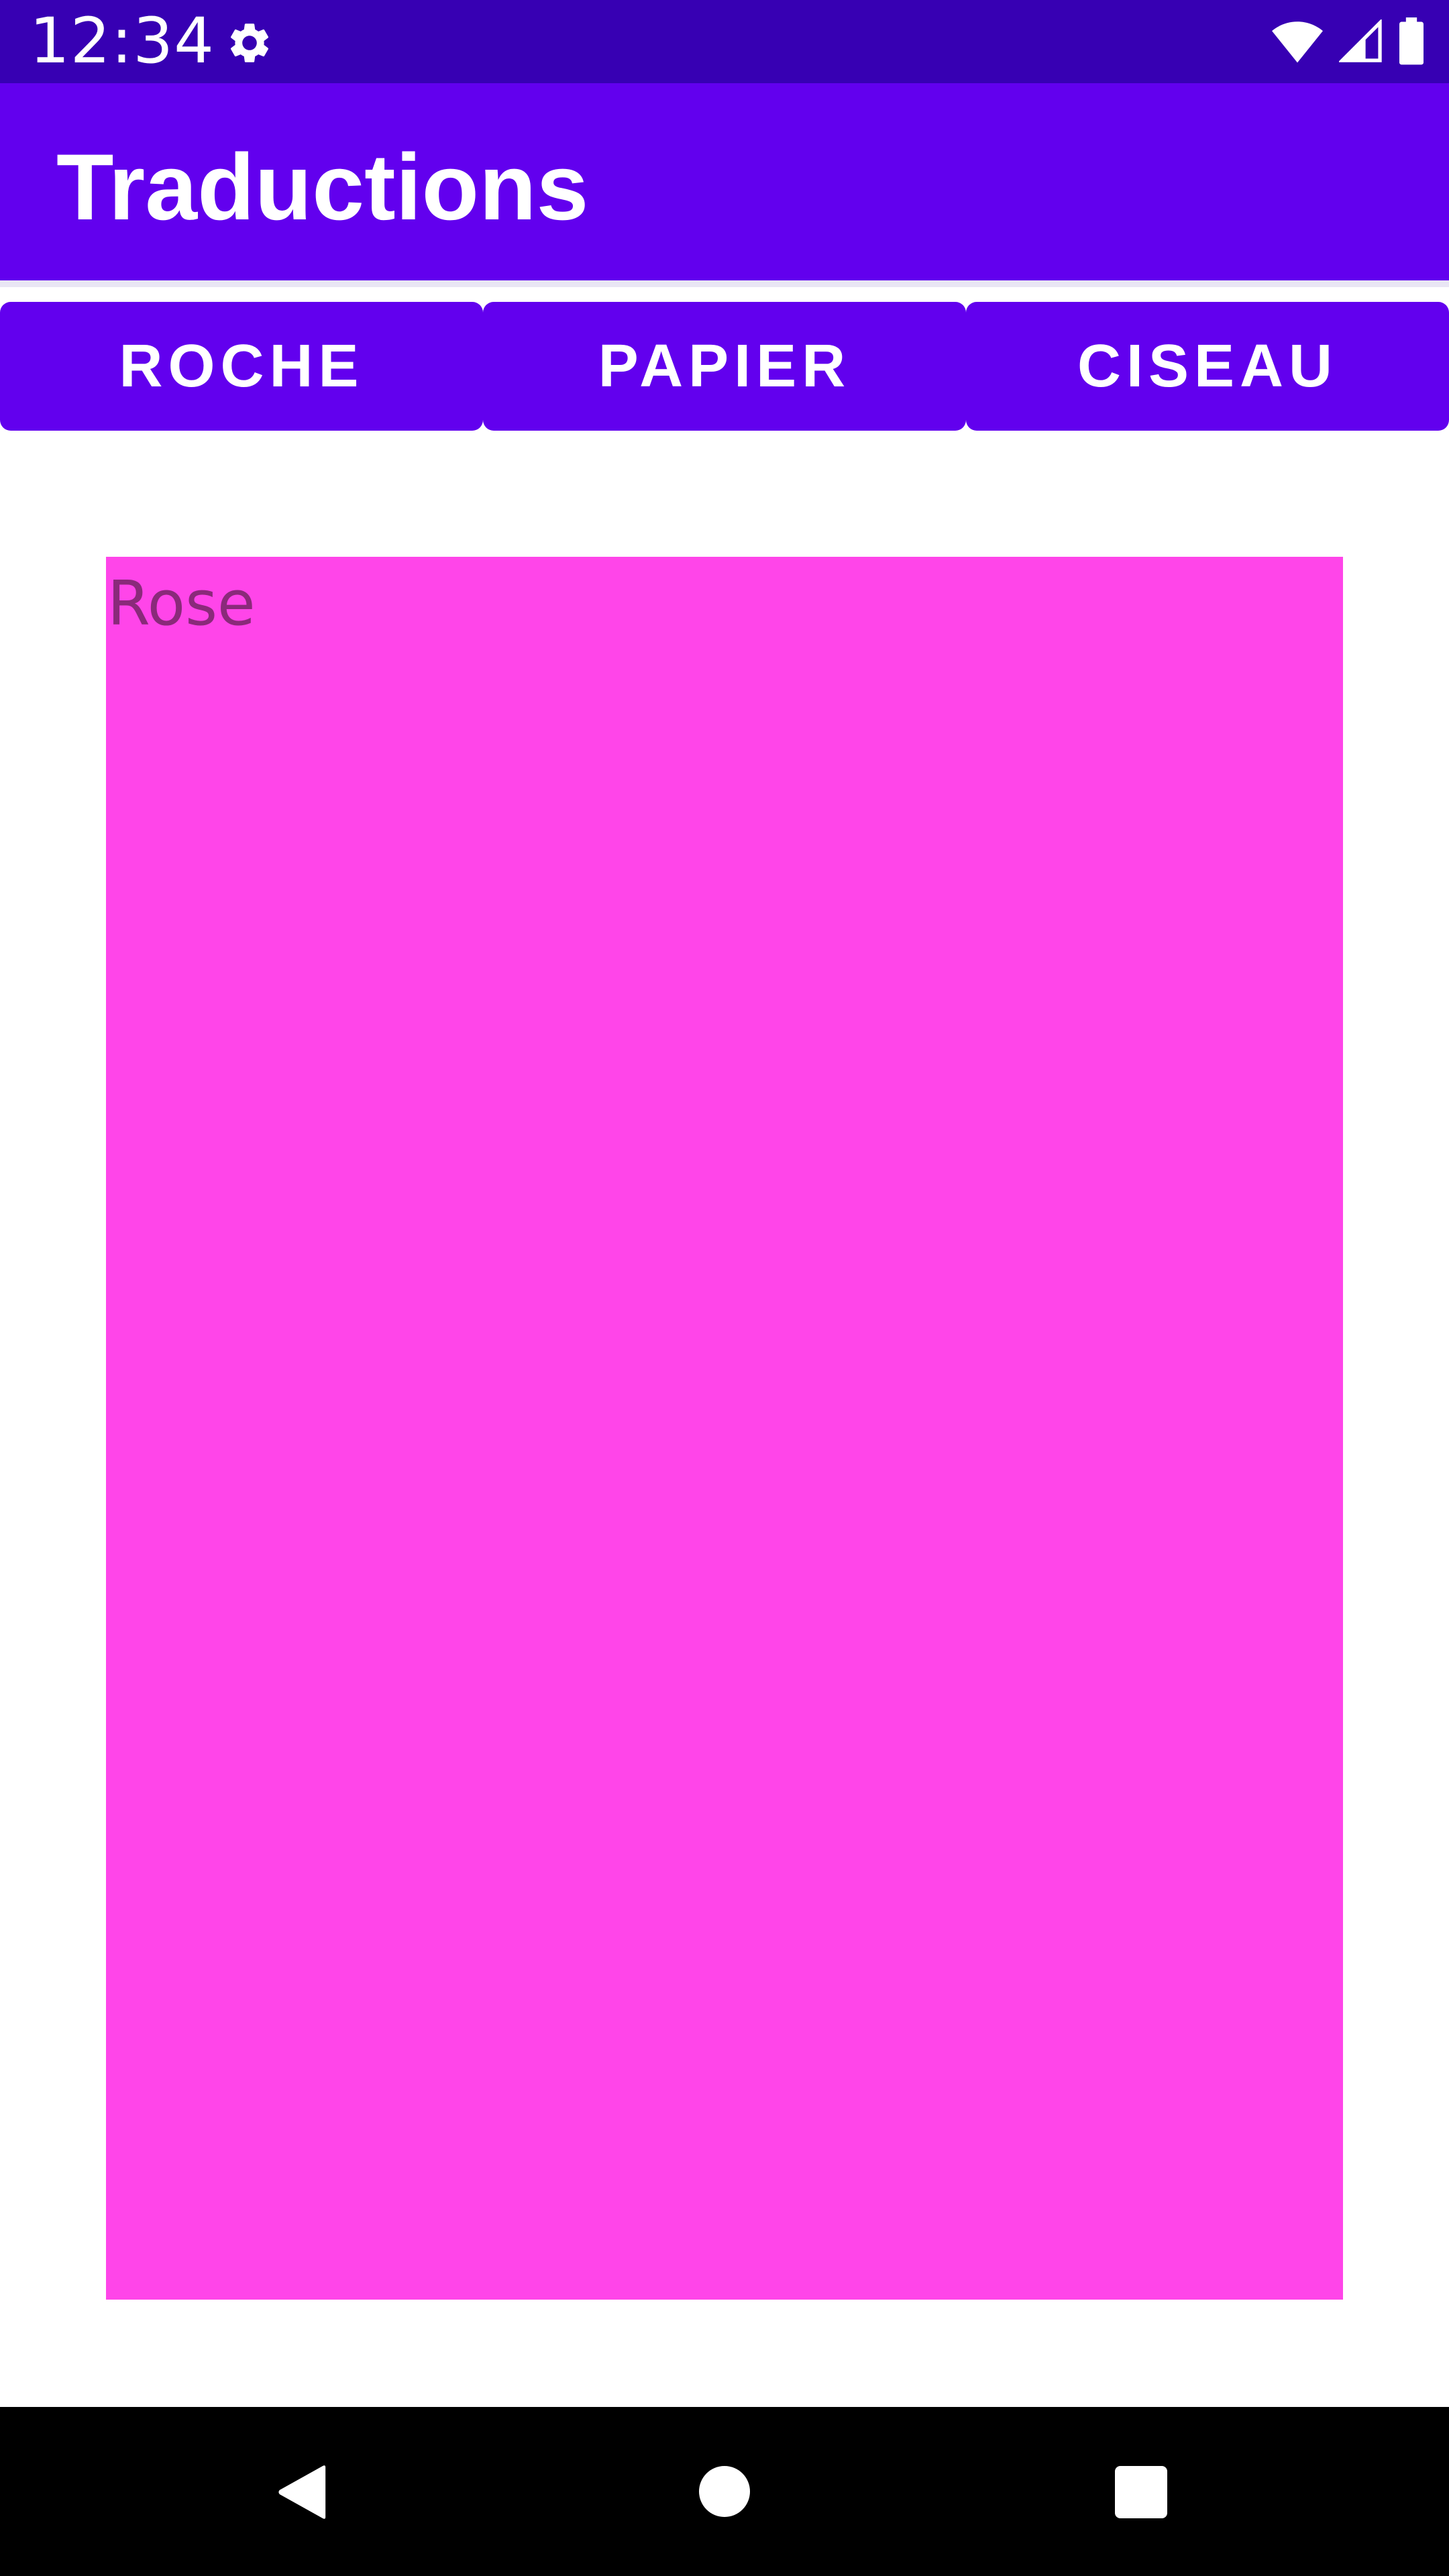 The image size is (1449, 2576). I want to click on navigation-bar, so click(724, 2491).